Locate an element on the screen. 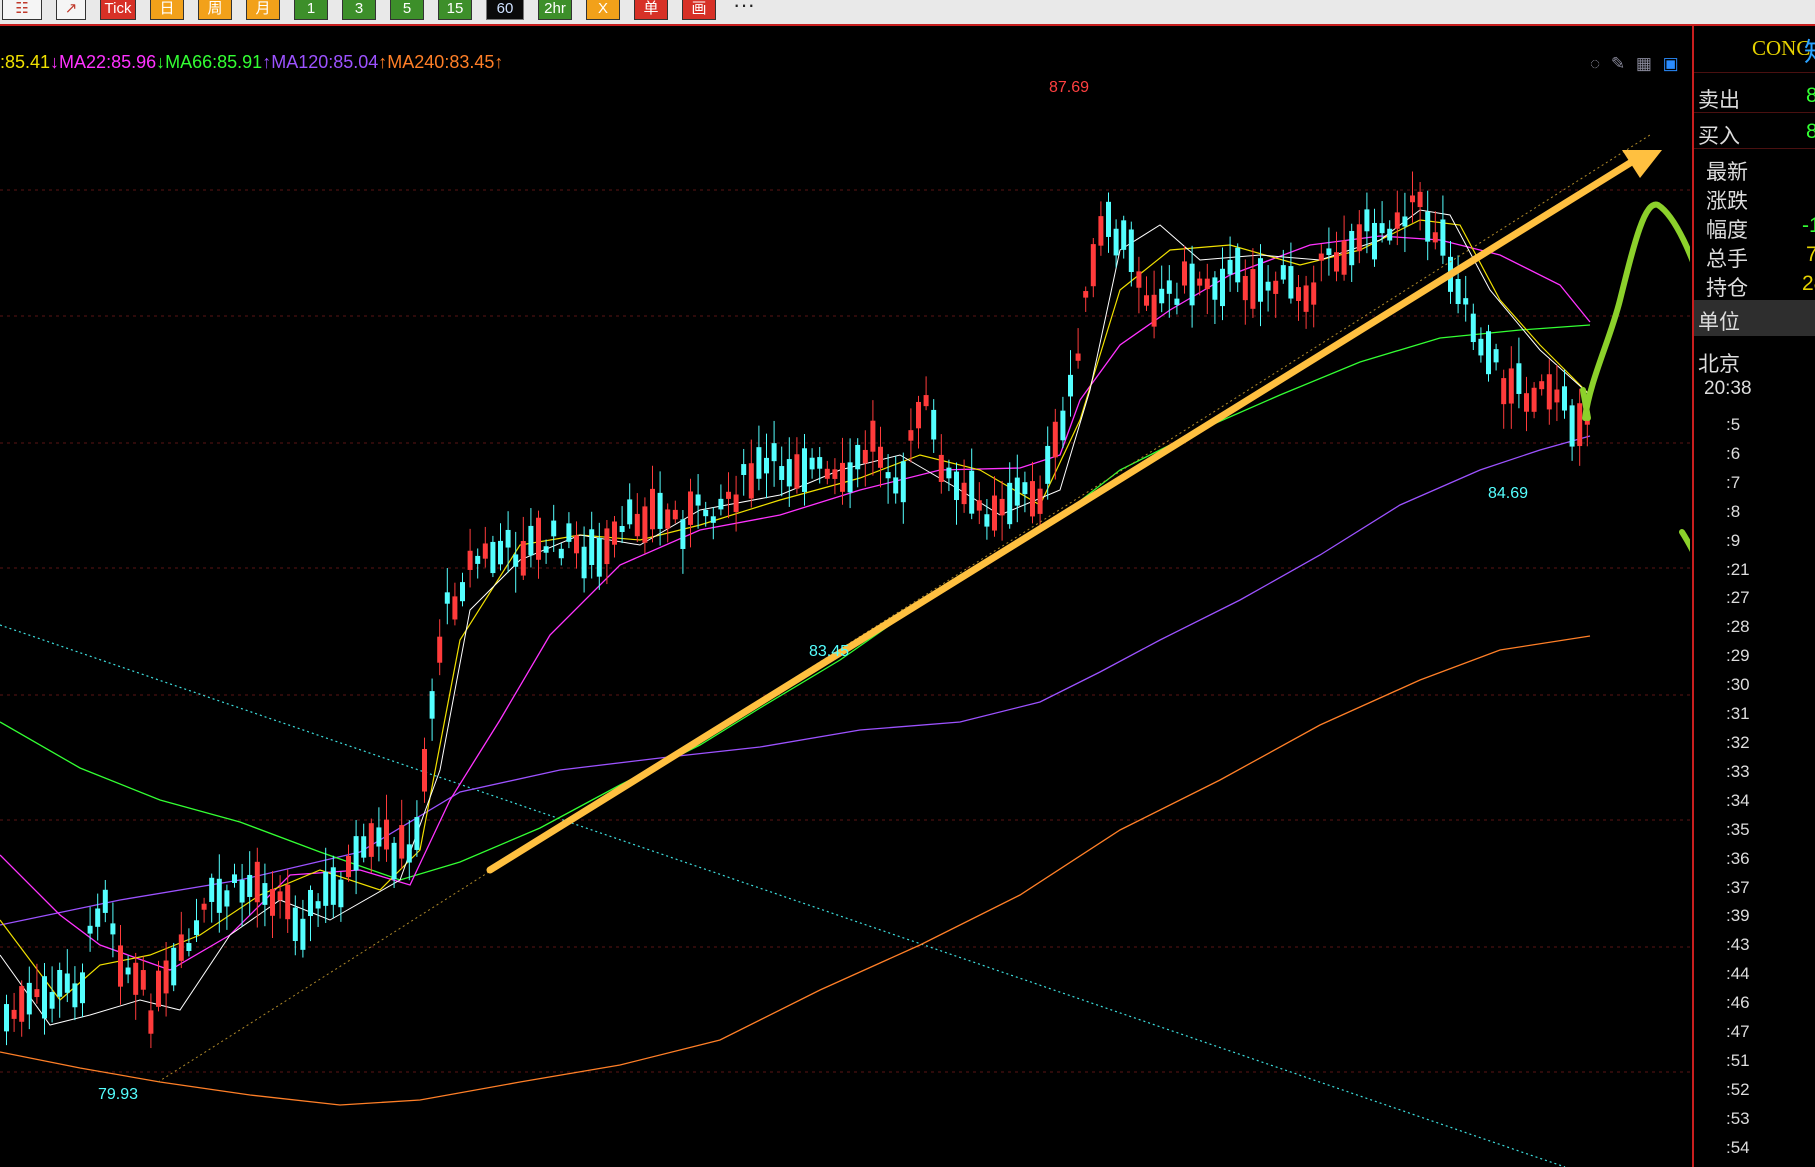 The width and height of the screenshot is (1815, 1167). change-label: 涨跌 is located at coordinates (1727, 201).